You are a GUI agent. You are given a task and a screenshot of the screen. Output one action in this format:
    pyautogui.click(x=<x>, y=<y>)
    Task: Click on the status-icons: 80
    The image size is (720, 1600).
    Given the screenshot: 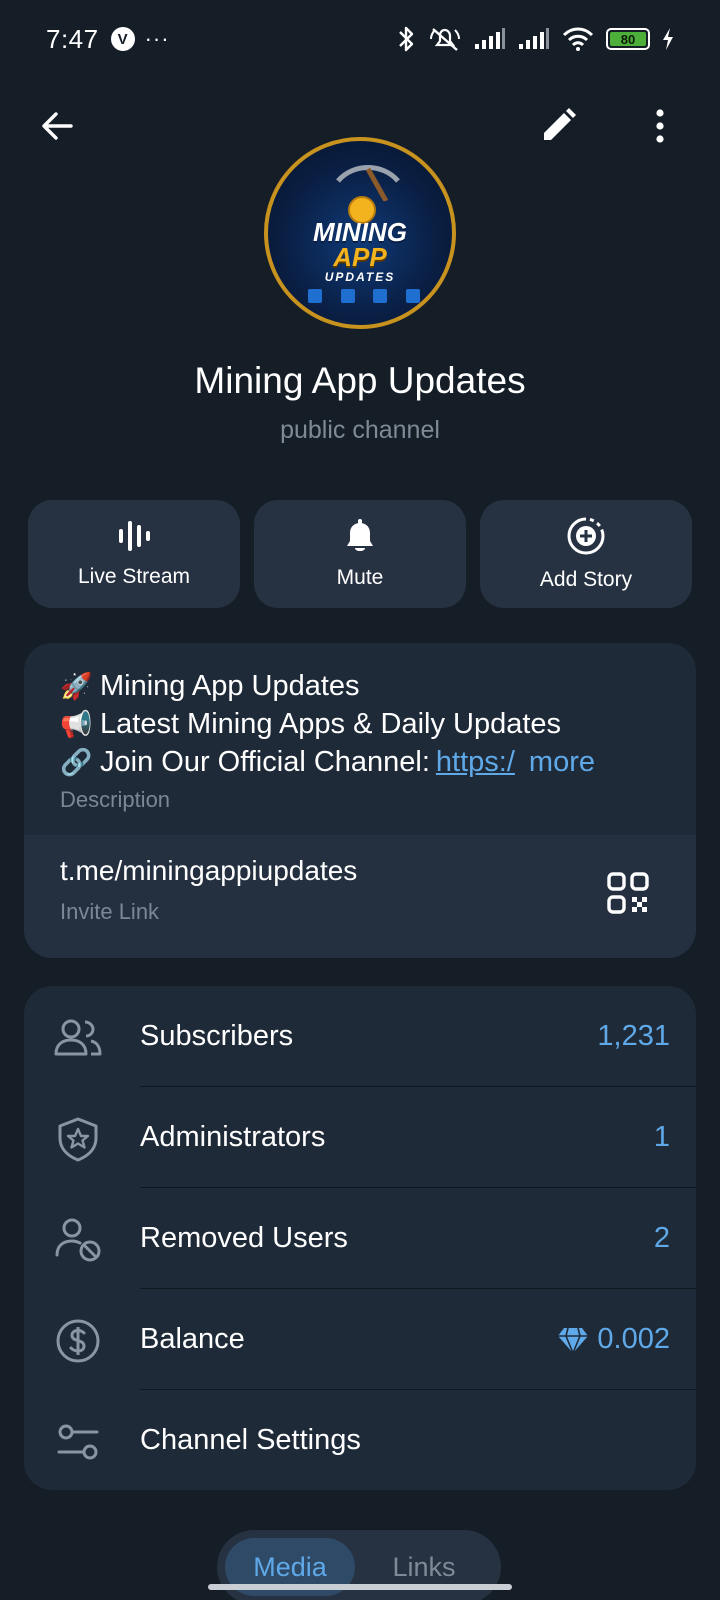 What is the action you would take?
    pyautogui.click(x=535, y=39)
    